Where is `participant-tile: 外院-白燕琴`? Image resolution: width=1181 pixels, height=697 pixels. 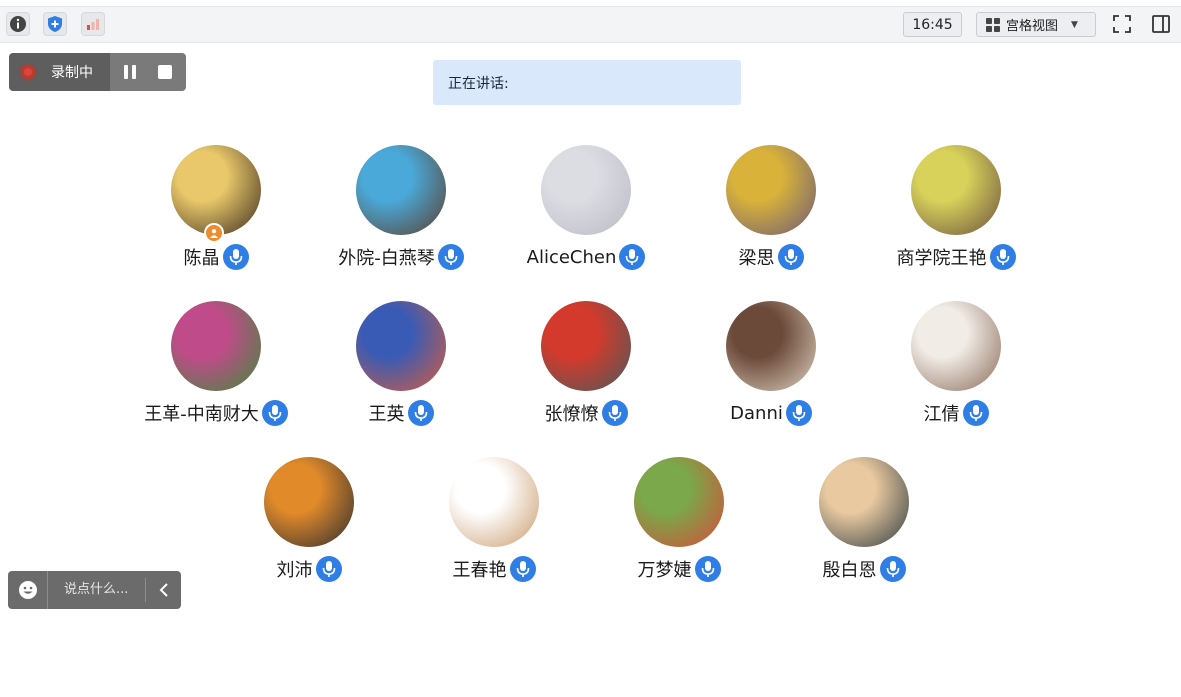
participant-tile: 外院-白燕琴 is located at coordinates (401, 208).